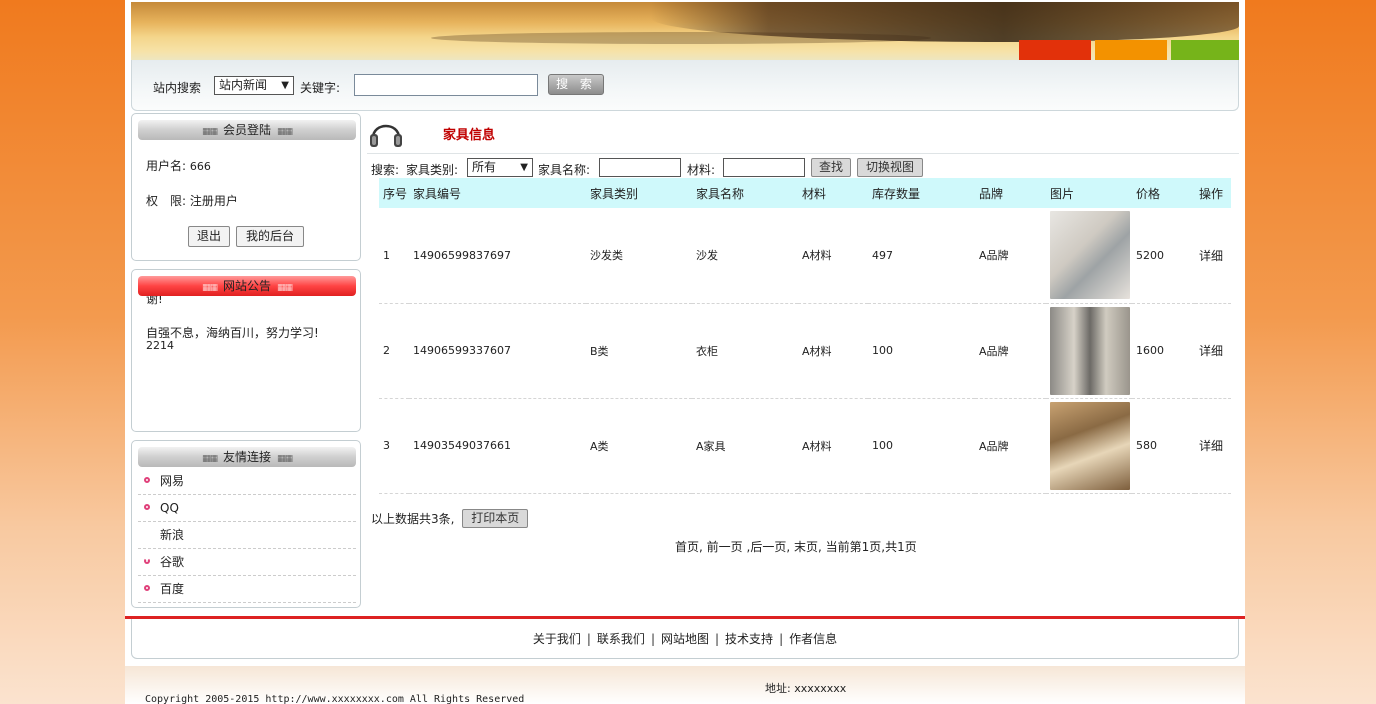 The height and width of the screenshot is (704, 1376). I want to click on site-notice-box: 谢! ▦▦ 网站公告 ▦▦ 自强不息，海纳百川，努力学习! 2214, so click(246, 350).